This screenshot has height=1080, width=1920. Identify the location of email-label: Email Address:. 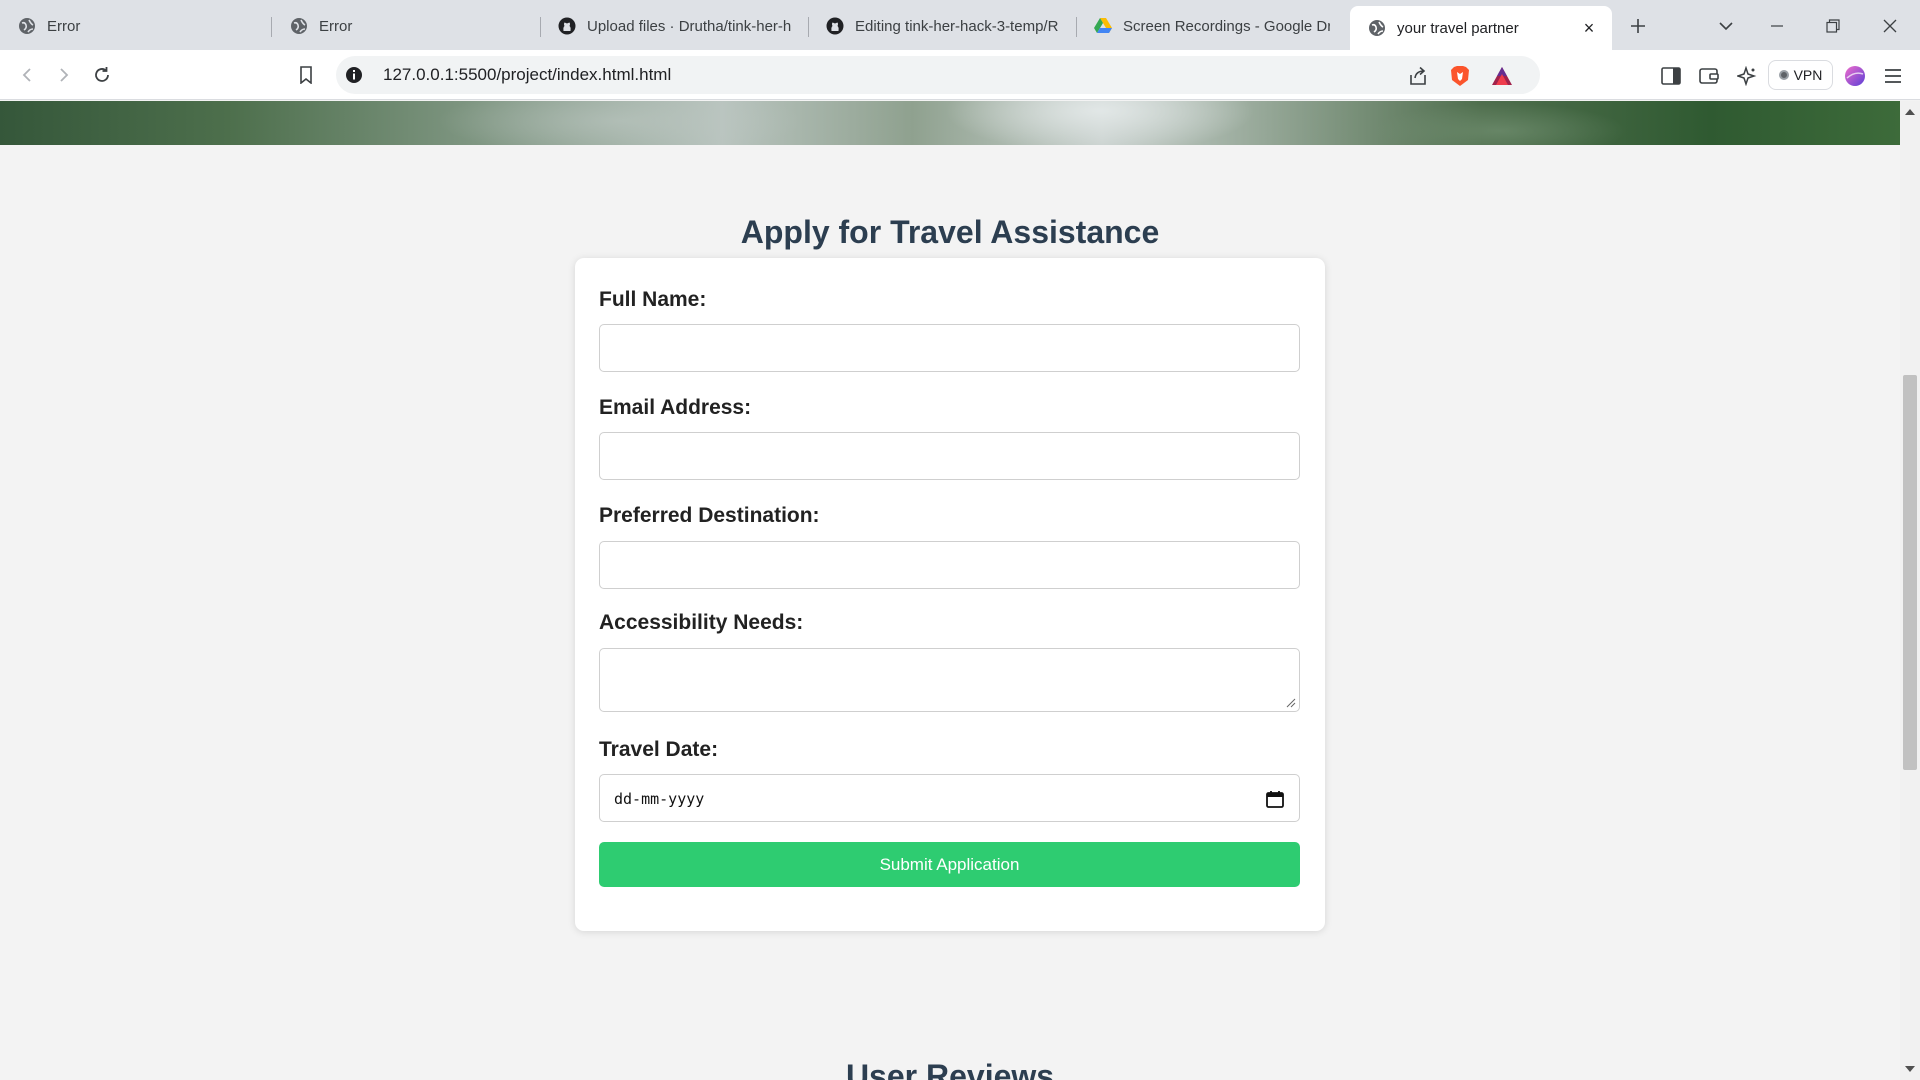
(675, 407).